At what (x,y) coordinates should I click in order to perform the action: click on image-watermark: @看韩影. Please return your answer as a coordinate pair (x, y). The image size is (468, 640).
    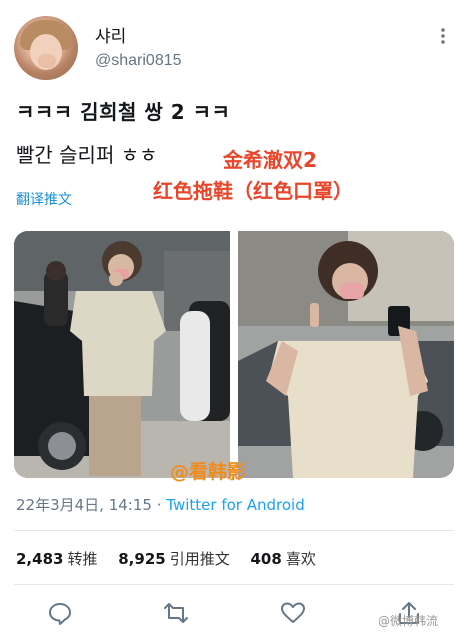
    Looking at the image, I should click on (208, 472).